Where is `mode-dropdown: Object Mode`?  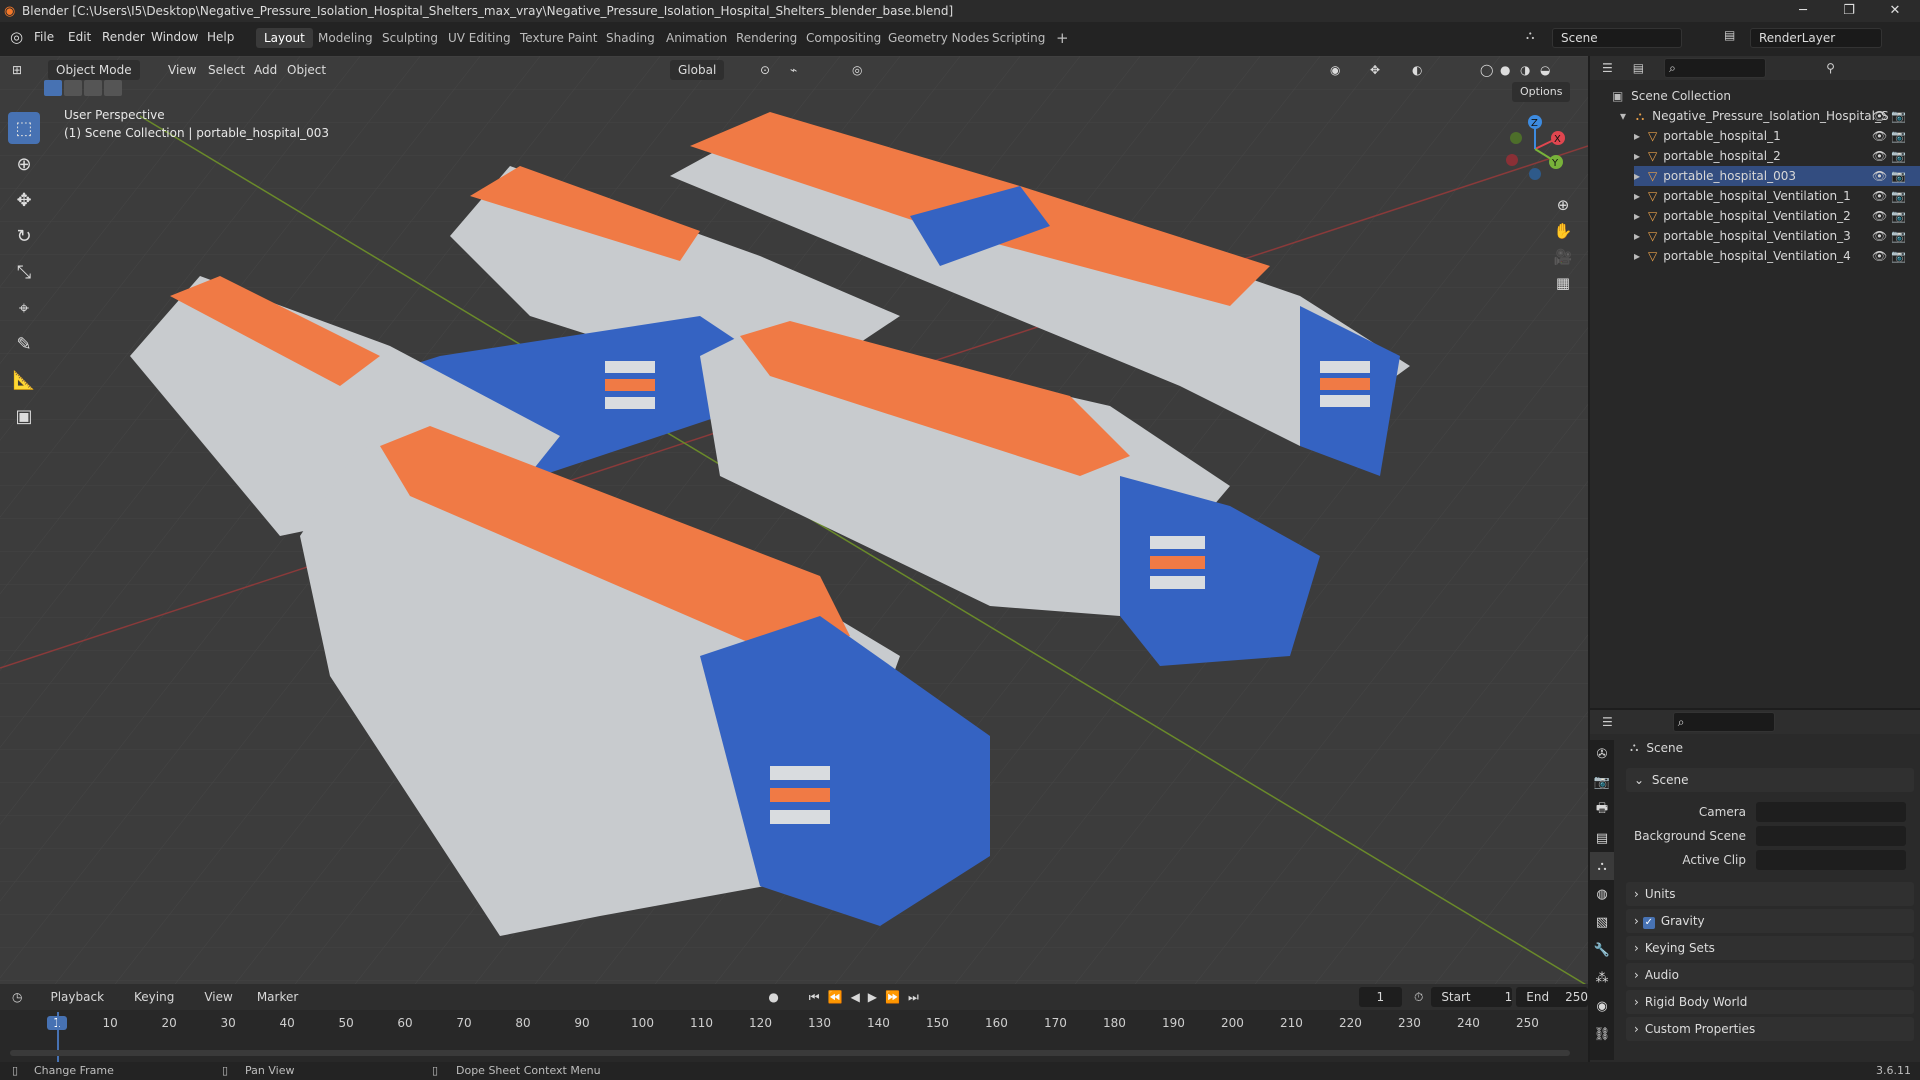
mode-dropdown: Object Mode is located at coordinates (94, 70).